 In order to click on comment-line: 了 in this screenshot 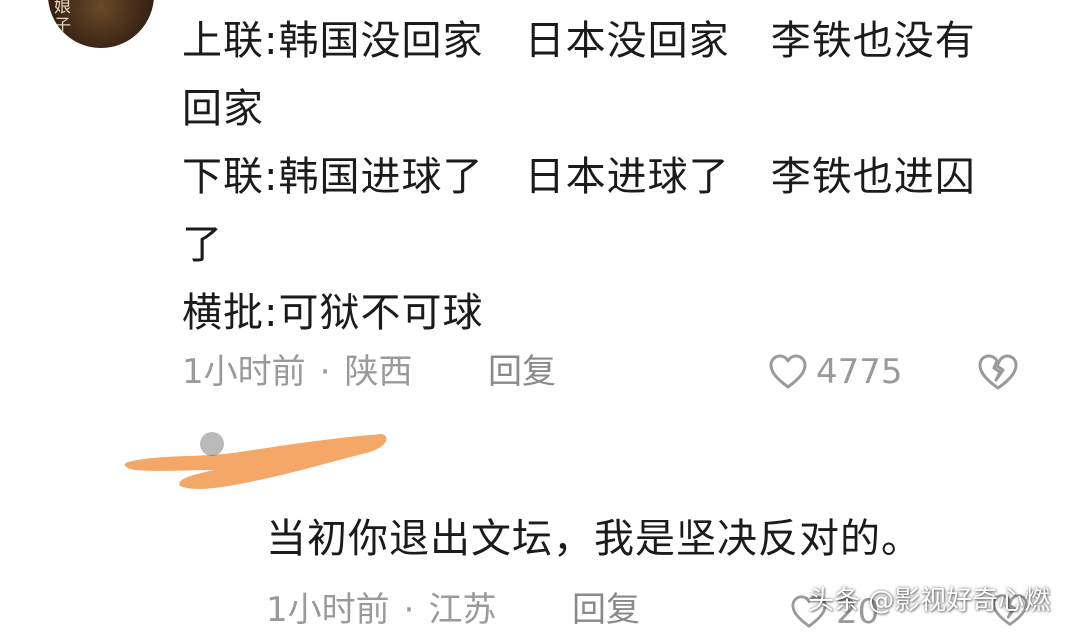, I will do `click(202, 245)`.